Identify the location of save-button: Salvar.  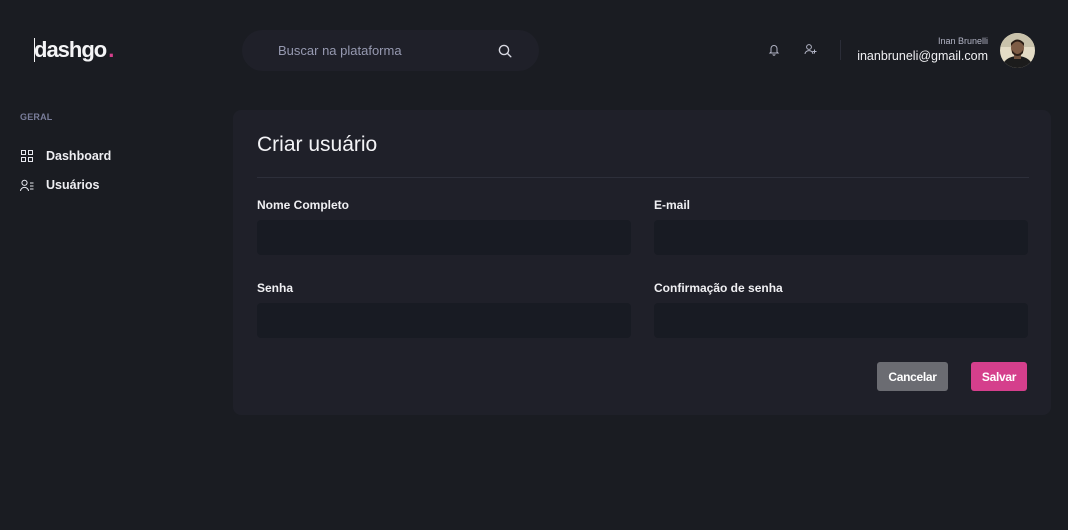
(999, 376).